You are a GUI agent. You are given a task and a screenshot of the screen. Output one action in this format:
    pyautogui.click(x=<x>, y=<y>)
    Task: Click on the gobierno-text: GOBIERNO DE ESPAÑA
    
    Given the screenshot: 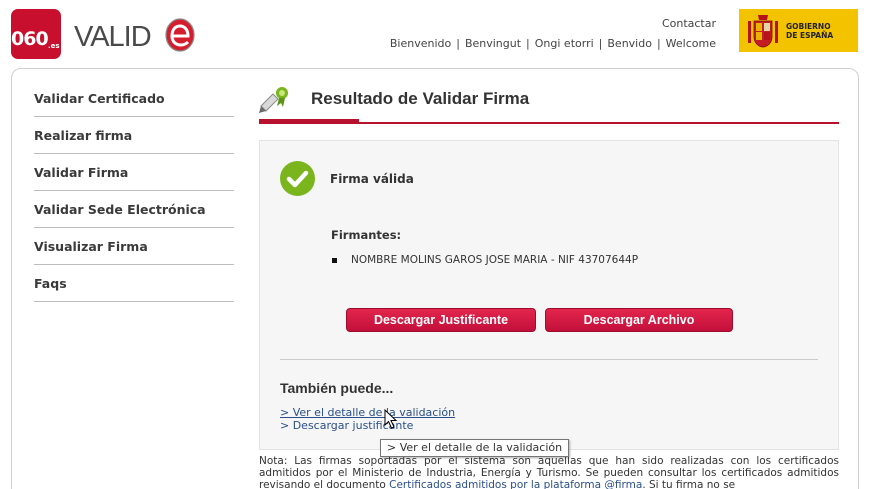 What is the action you would take?
    pyautogui.click(x=809, y=31)
    